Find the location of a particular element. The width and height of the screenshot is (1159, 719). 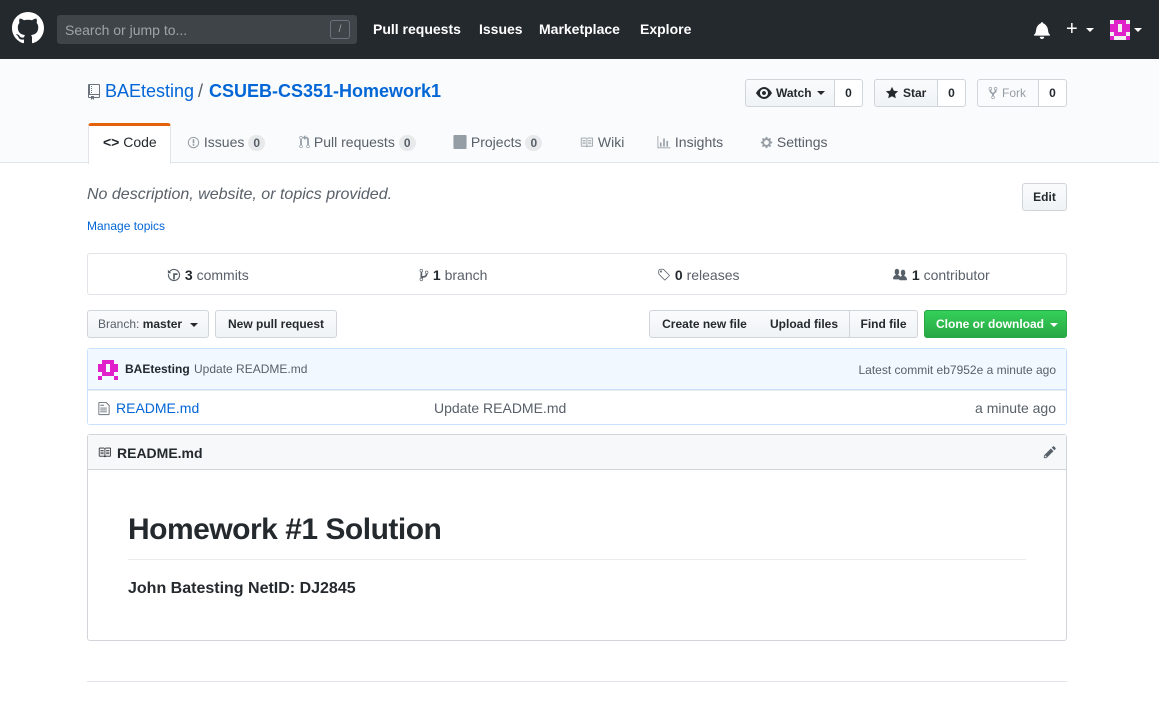

fork-icon is located at coordinates (993, 93).